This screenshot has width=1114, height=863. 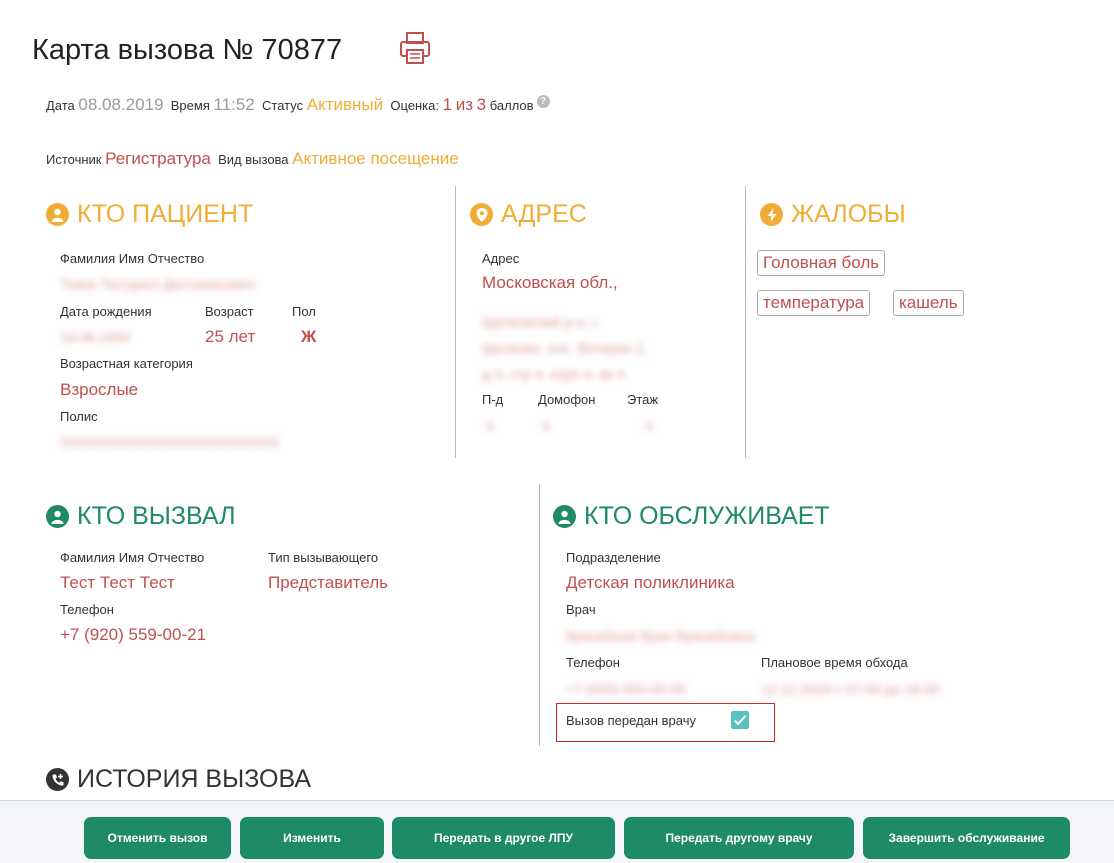 I want to click on department-label: Подразделение, so click(x=613, y=557).